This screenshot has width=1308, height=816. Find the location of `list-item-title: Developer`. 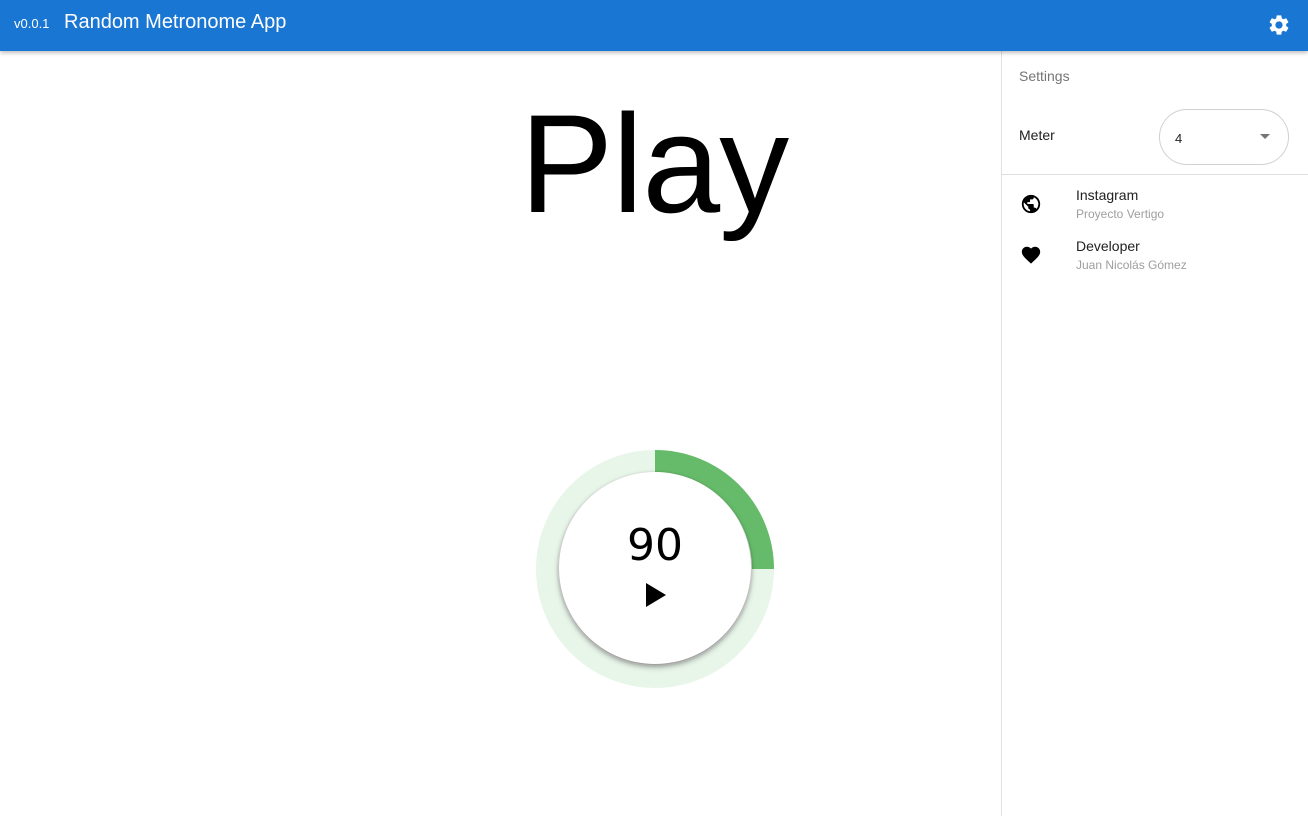

list-item-title: Developer is located at coordinates (1108, 246).